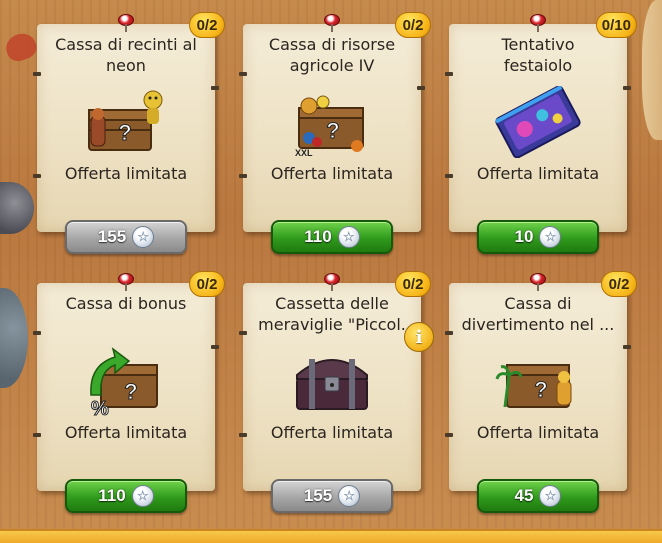 This screenshot has width=662, height=543. I want to click on treasure-chest-icon, so click(332, 384).